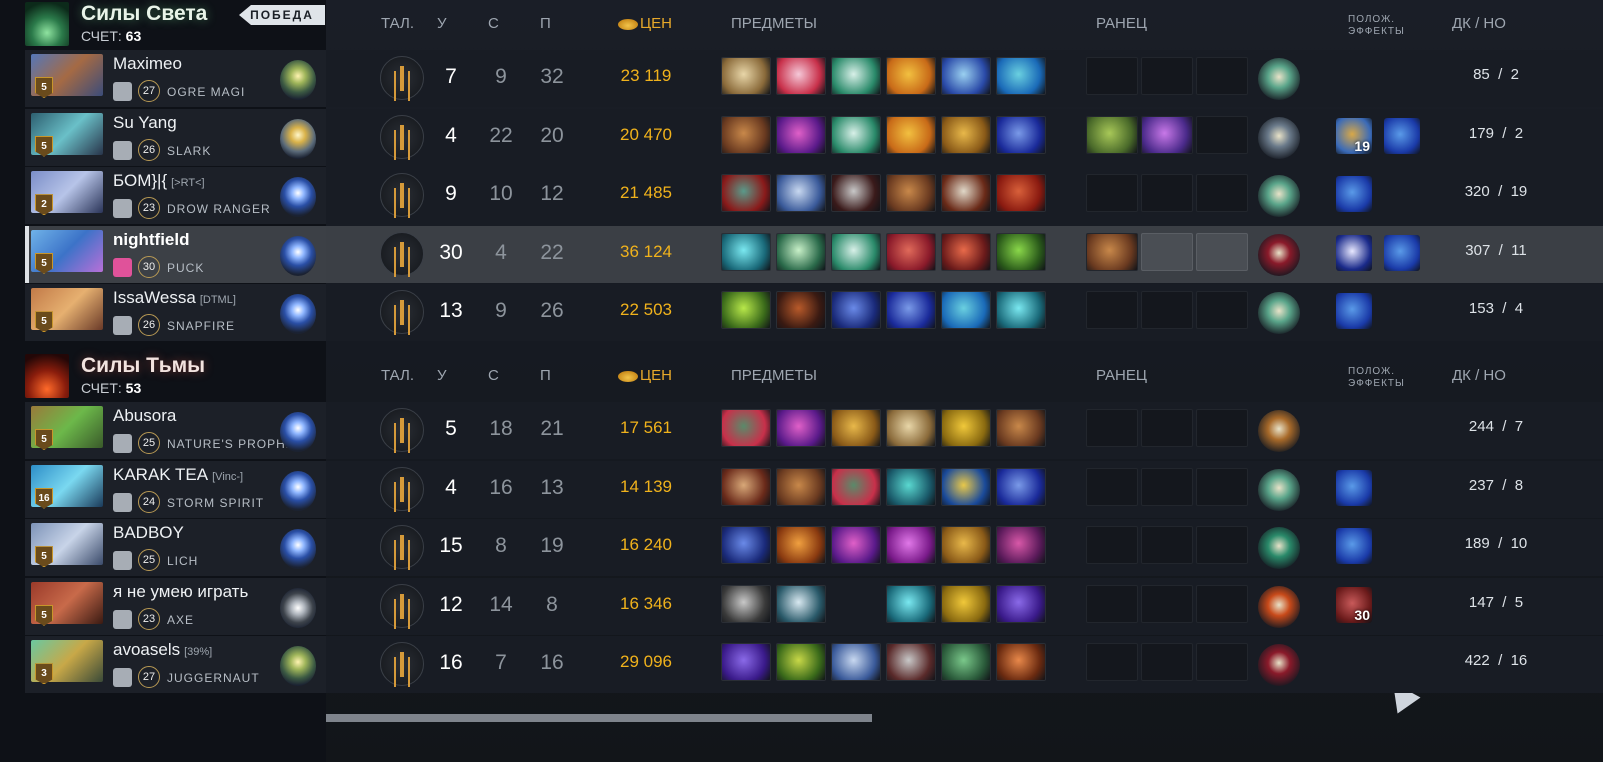  I want to click on player-row-left: 5 BADBOY 25 LICH, so click(175, 548).